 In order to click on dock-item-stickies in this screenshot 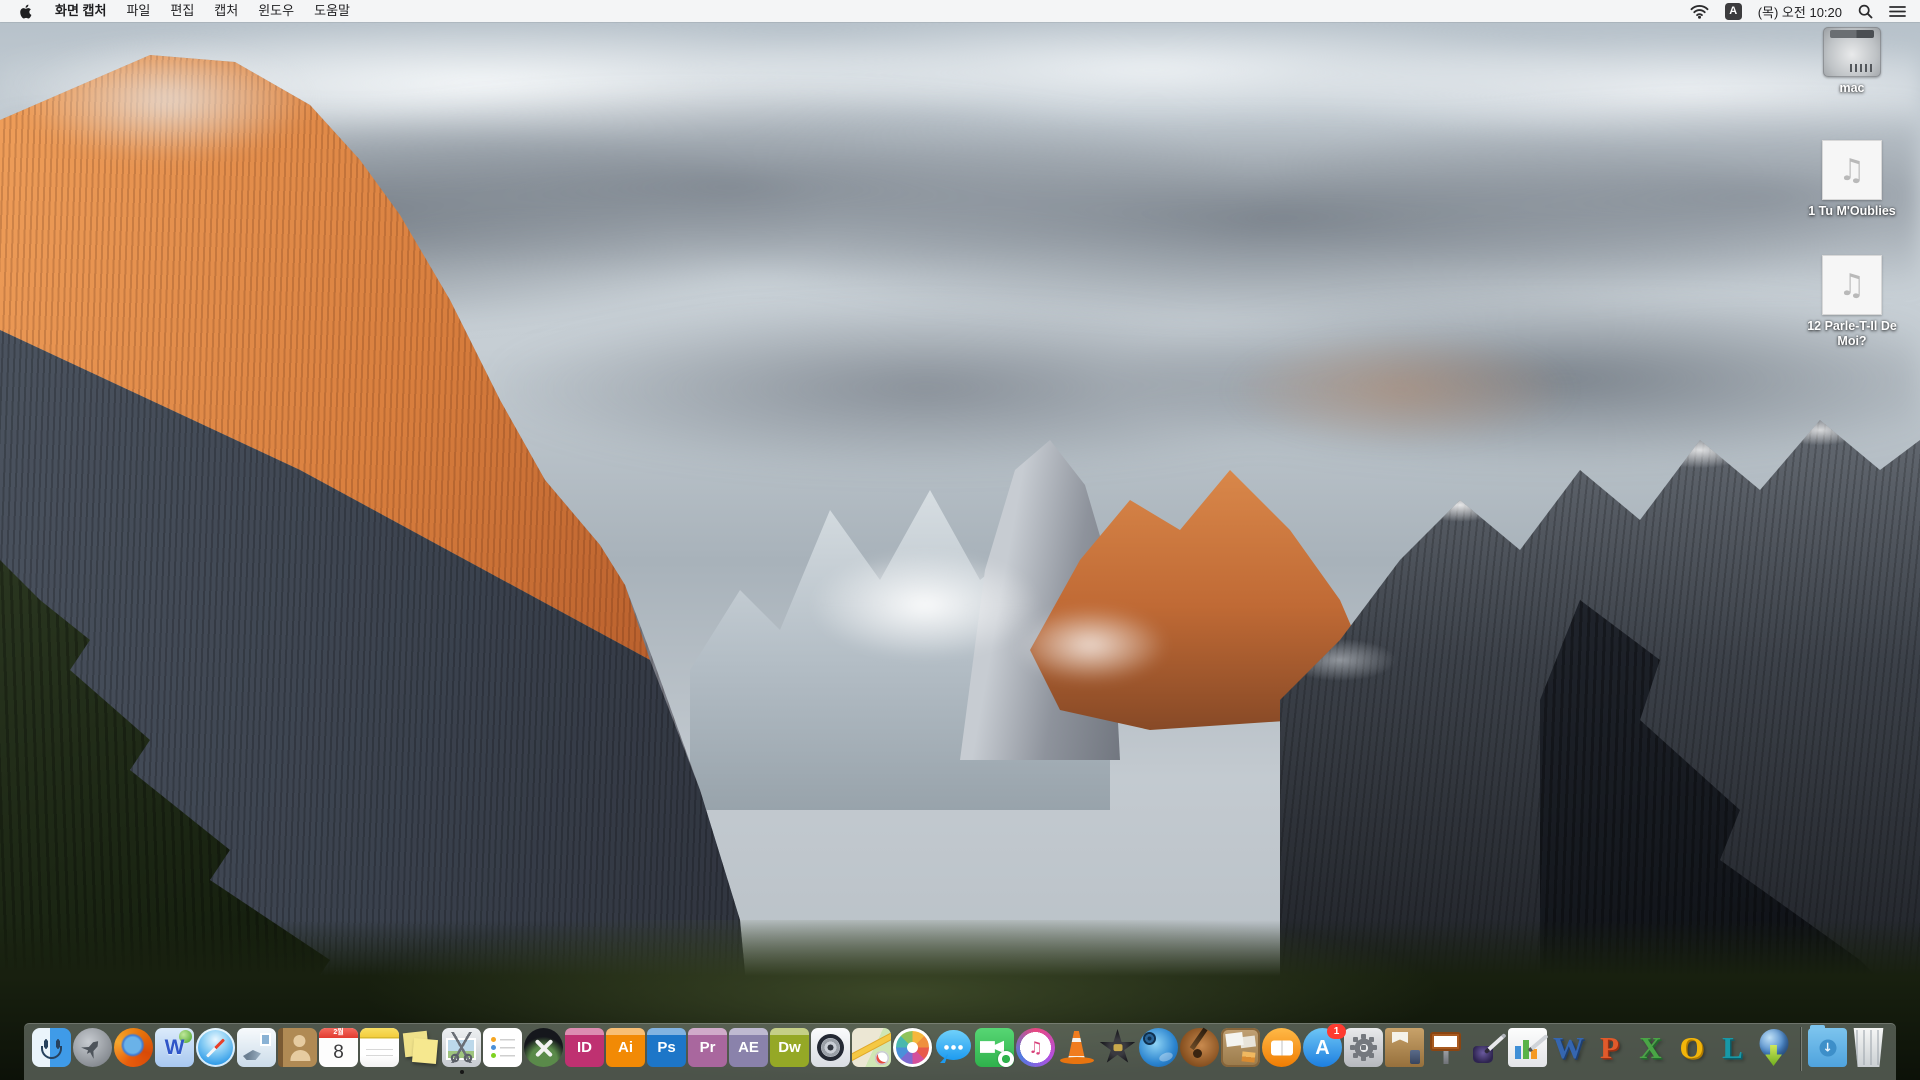, I will do `click(420, 1047)`.